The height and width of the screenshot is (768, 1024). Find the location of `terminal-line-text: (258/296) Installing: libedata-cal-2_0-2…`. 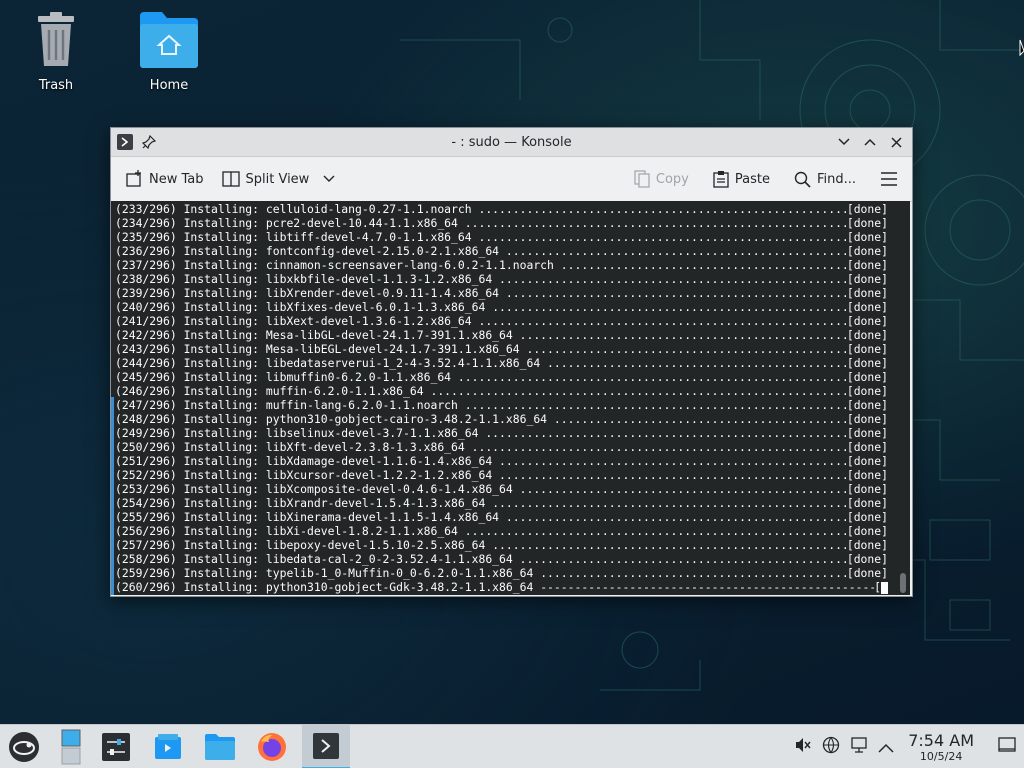

terminal-line-text: (258/296) Installing: libedata-cal-2_0-2… is located at coordinates (317, 559).